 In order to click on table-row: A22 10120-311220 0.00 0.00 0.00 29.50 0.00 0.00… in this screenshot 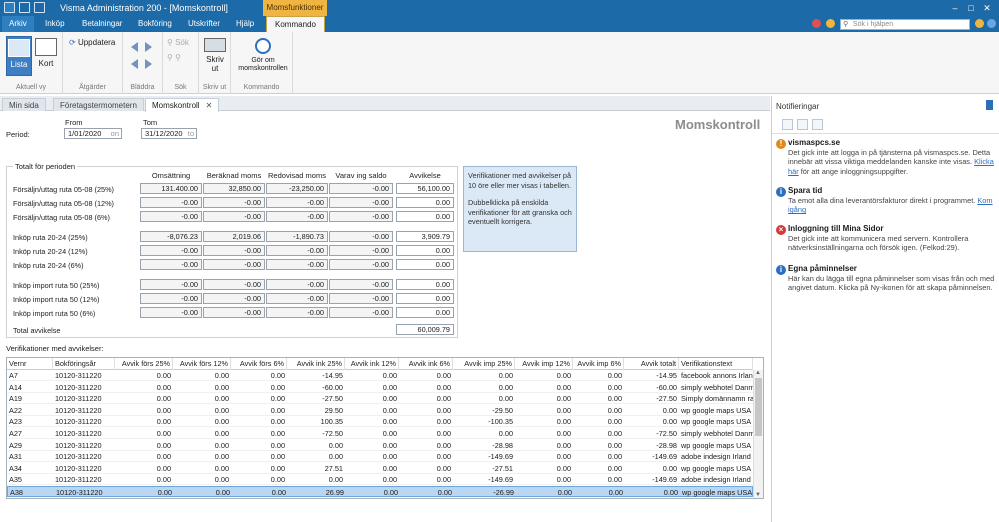, I will do `click(380, 410)`.